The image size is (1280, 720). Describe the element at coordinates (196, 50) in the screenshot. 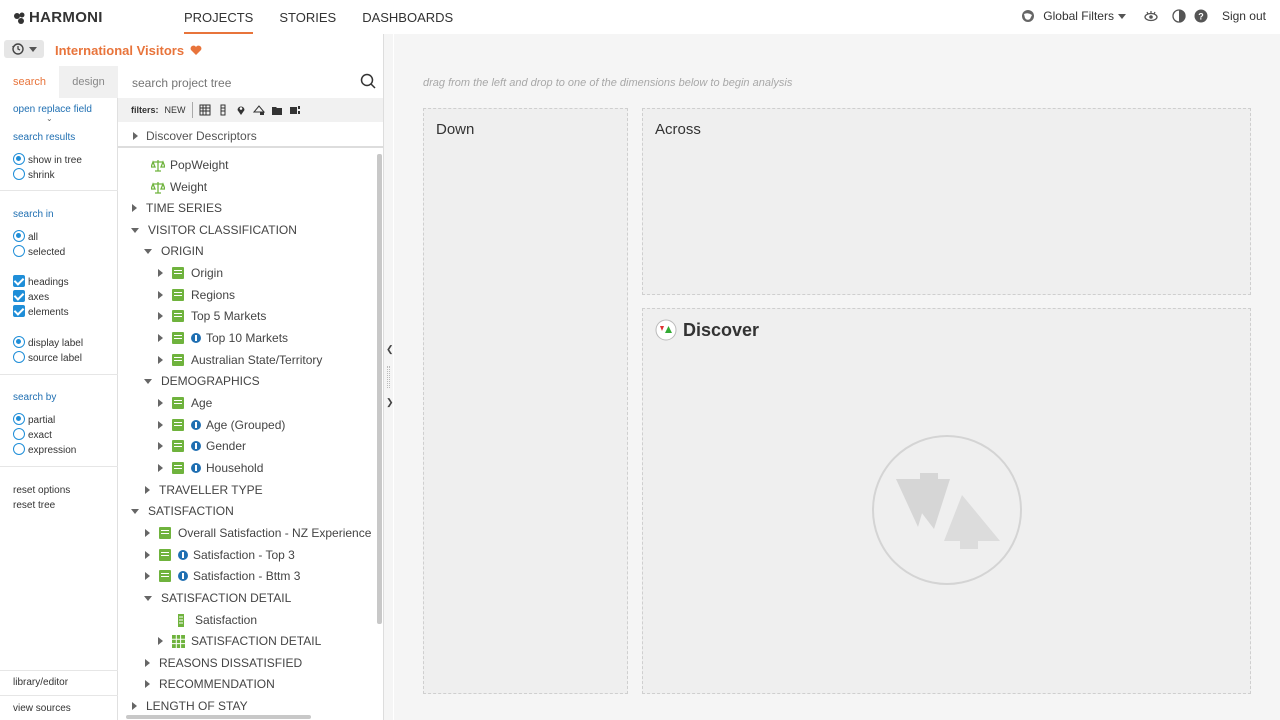

I see `heart-icon` at that location.